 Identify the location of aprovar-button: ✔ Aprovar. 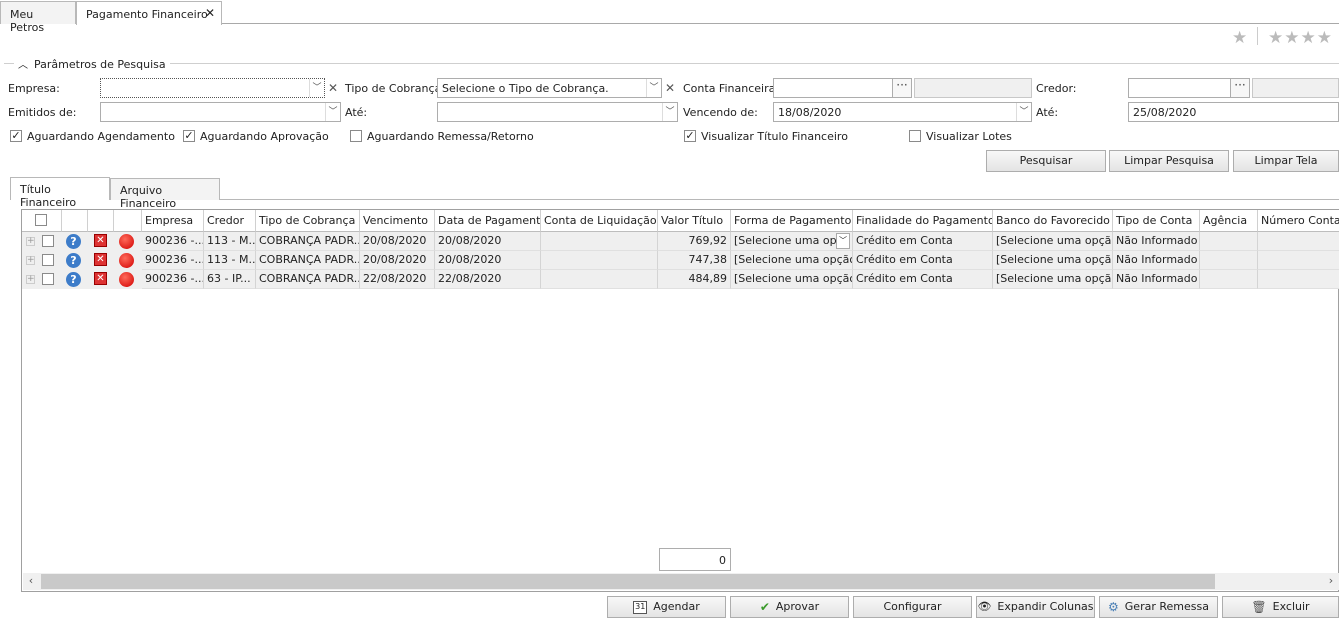
(789, 607).